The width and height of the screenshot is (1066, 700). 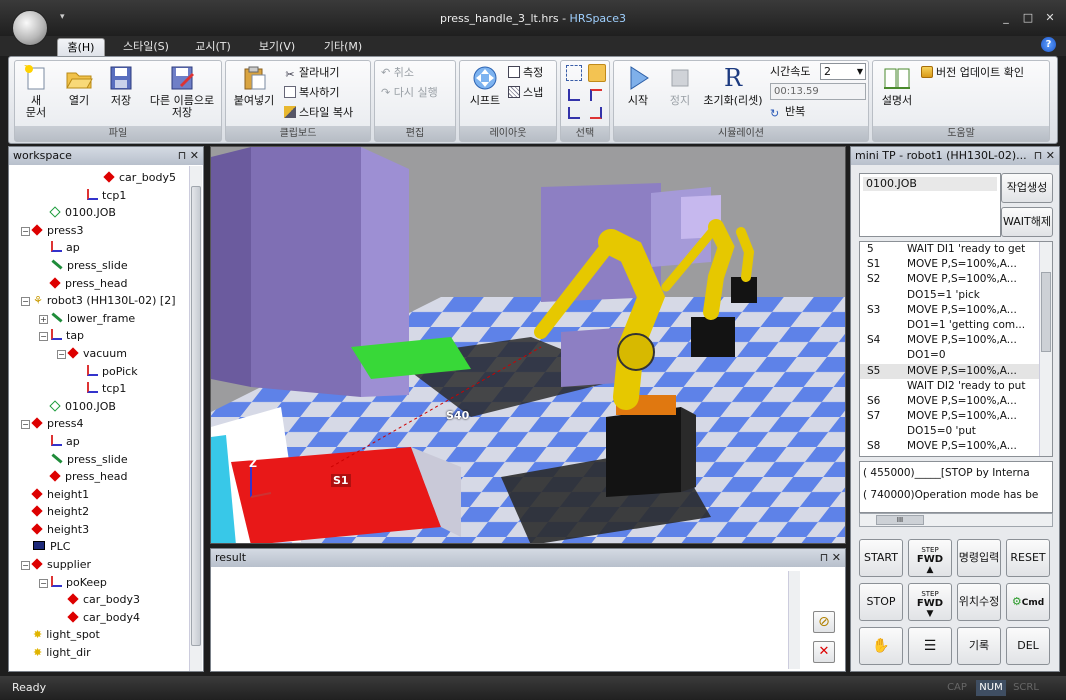 I want to click on tp-record-button: 기록, so click(x=979, y=646).